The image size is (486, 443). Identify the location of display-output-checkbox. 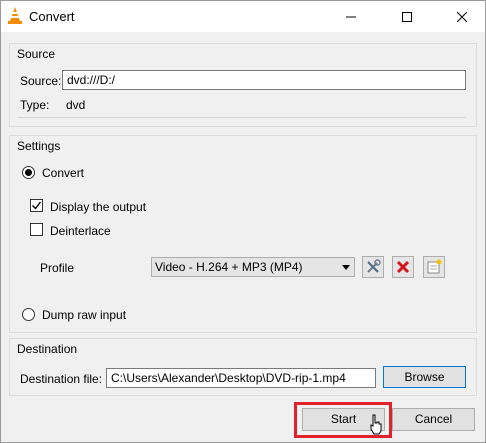
(36, 205).